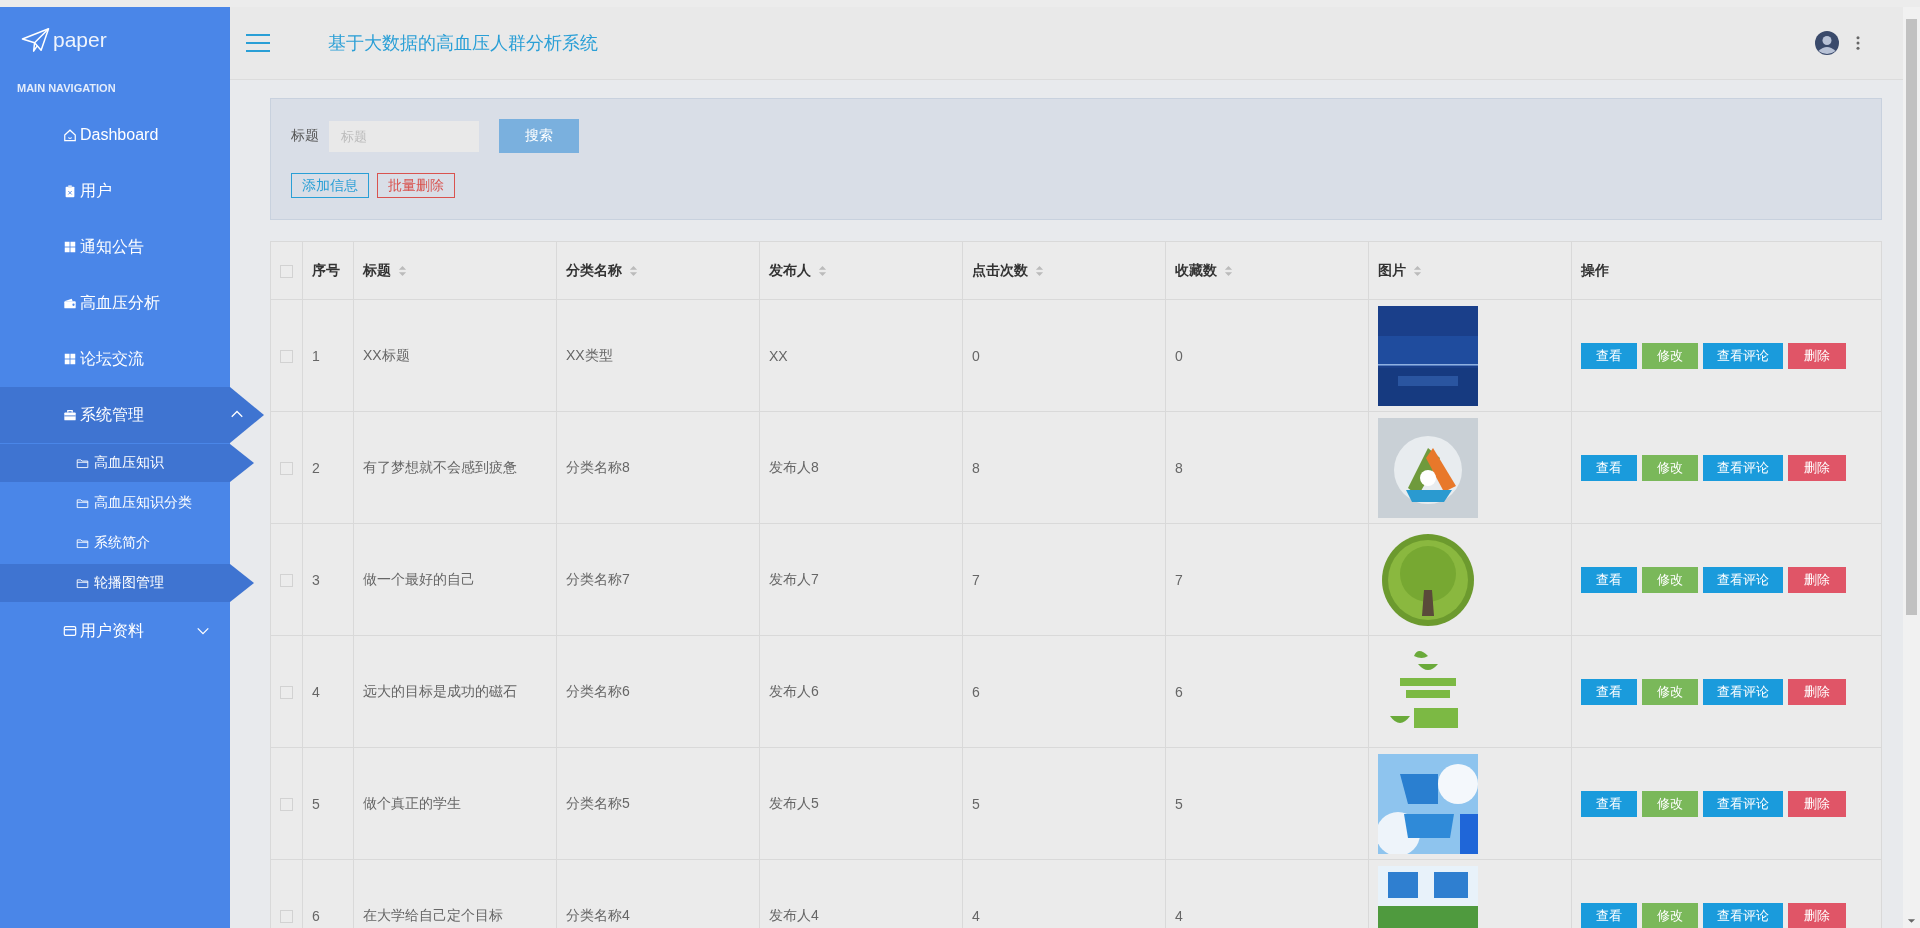  Describe the element at coordinates (1911, 921) in the screenshot. I see `scroll-down-icon` at that location.